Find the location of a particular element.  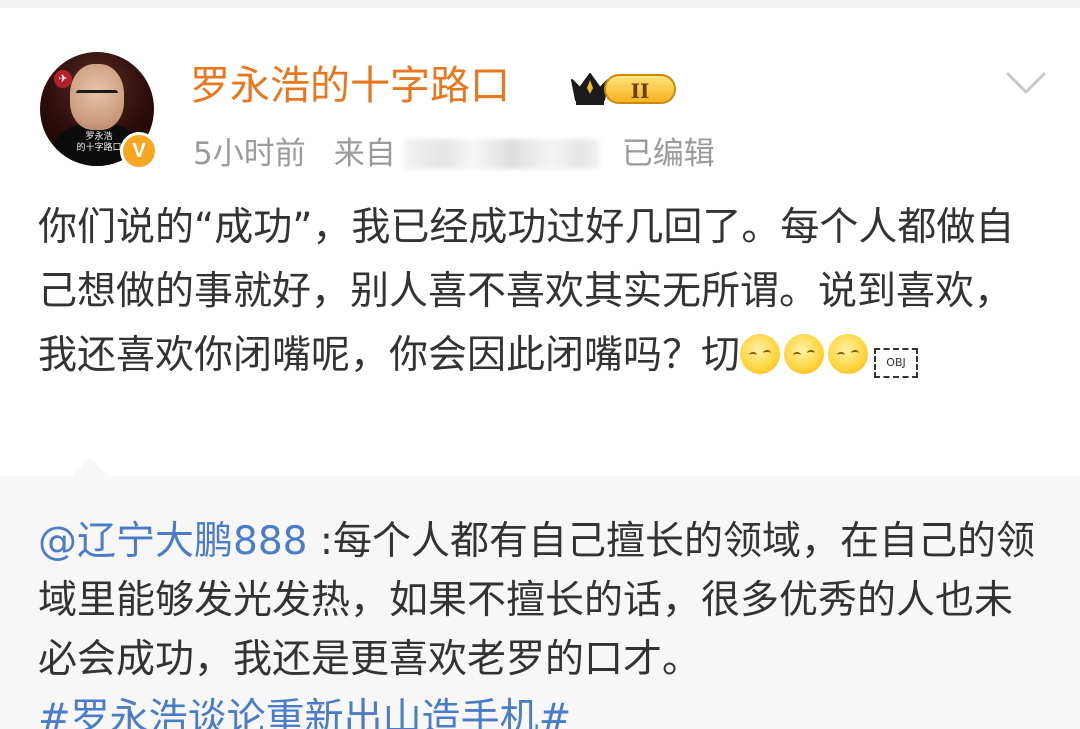

post-source-redacted is located at coordinates (501, 154).